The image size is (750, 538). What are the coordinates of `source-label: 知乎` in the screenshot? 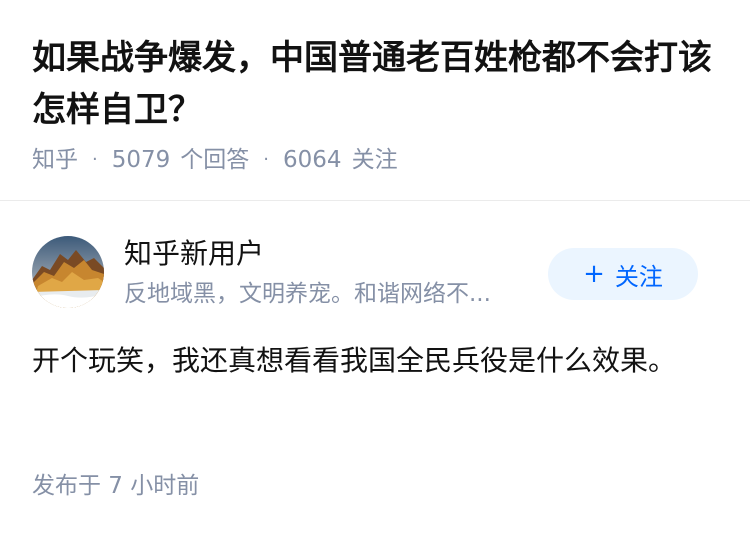 It's located at (55, 160).